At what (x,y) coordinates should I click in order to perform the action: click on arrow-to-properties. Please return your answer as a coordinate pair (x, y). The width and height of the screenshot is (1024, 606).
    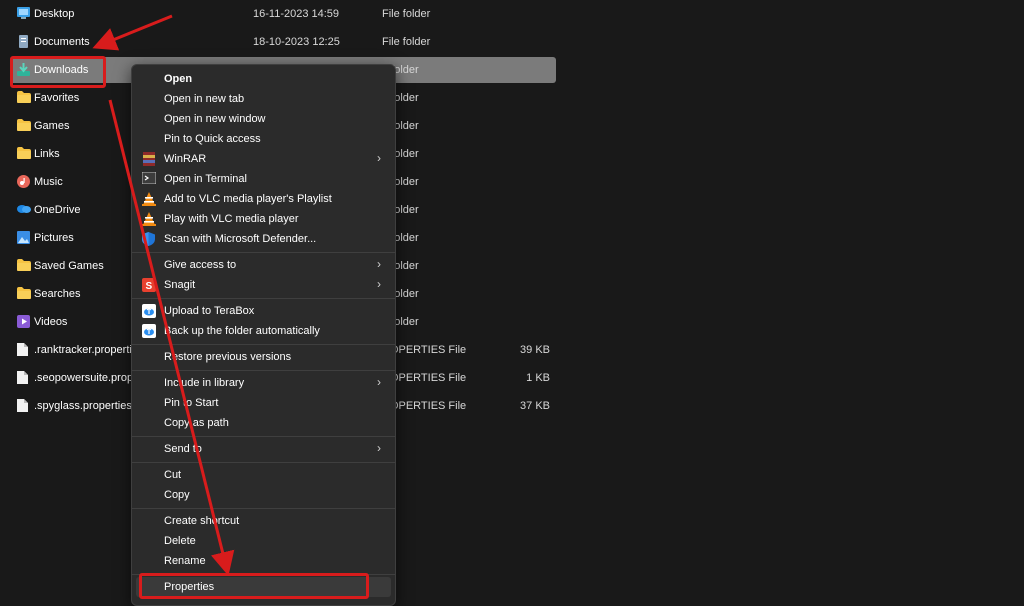
    Looking at the image, I should click on (171, 337).